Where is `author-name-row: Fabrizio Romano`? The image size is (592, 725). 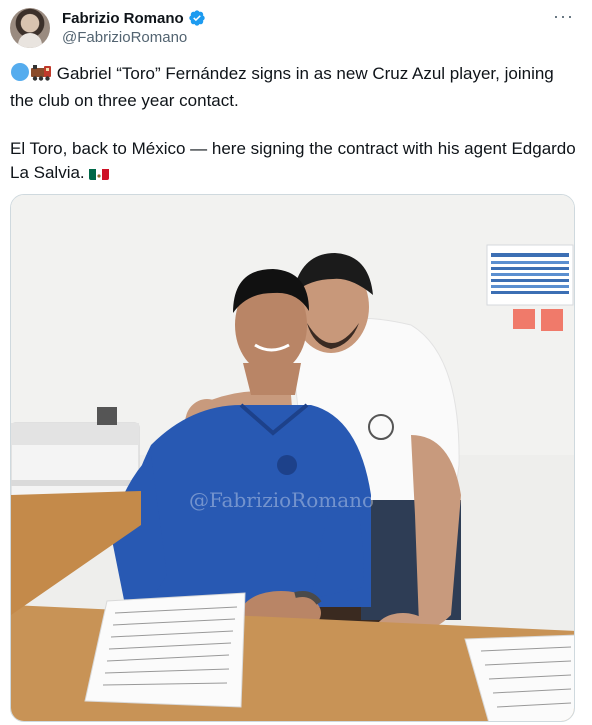 author-name-row: Fabrizio Romano is located at coordinates (134, 18).